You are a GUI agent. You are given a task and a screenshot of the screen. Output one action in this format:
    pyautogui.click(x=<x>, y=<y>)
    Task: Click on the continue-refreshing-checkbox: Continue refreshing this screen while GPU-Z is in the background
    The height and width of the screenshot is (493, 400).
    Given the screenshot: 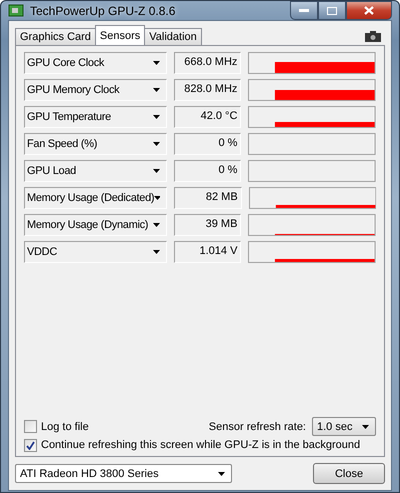 What is the action you would take?
    pyautogui.click(x=200, y=445)
    